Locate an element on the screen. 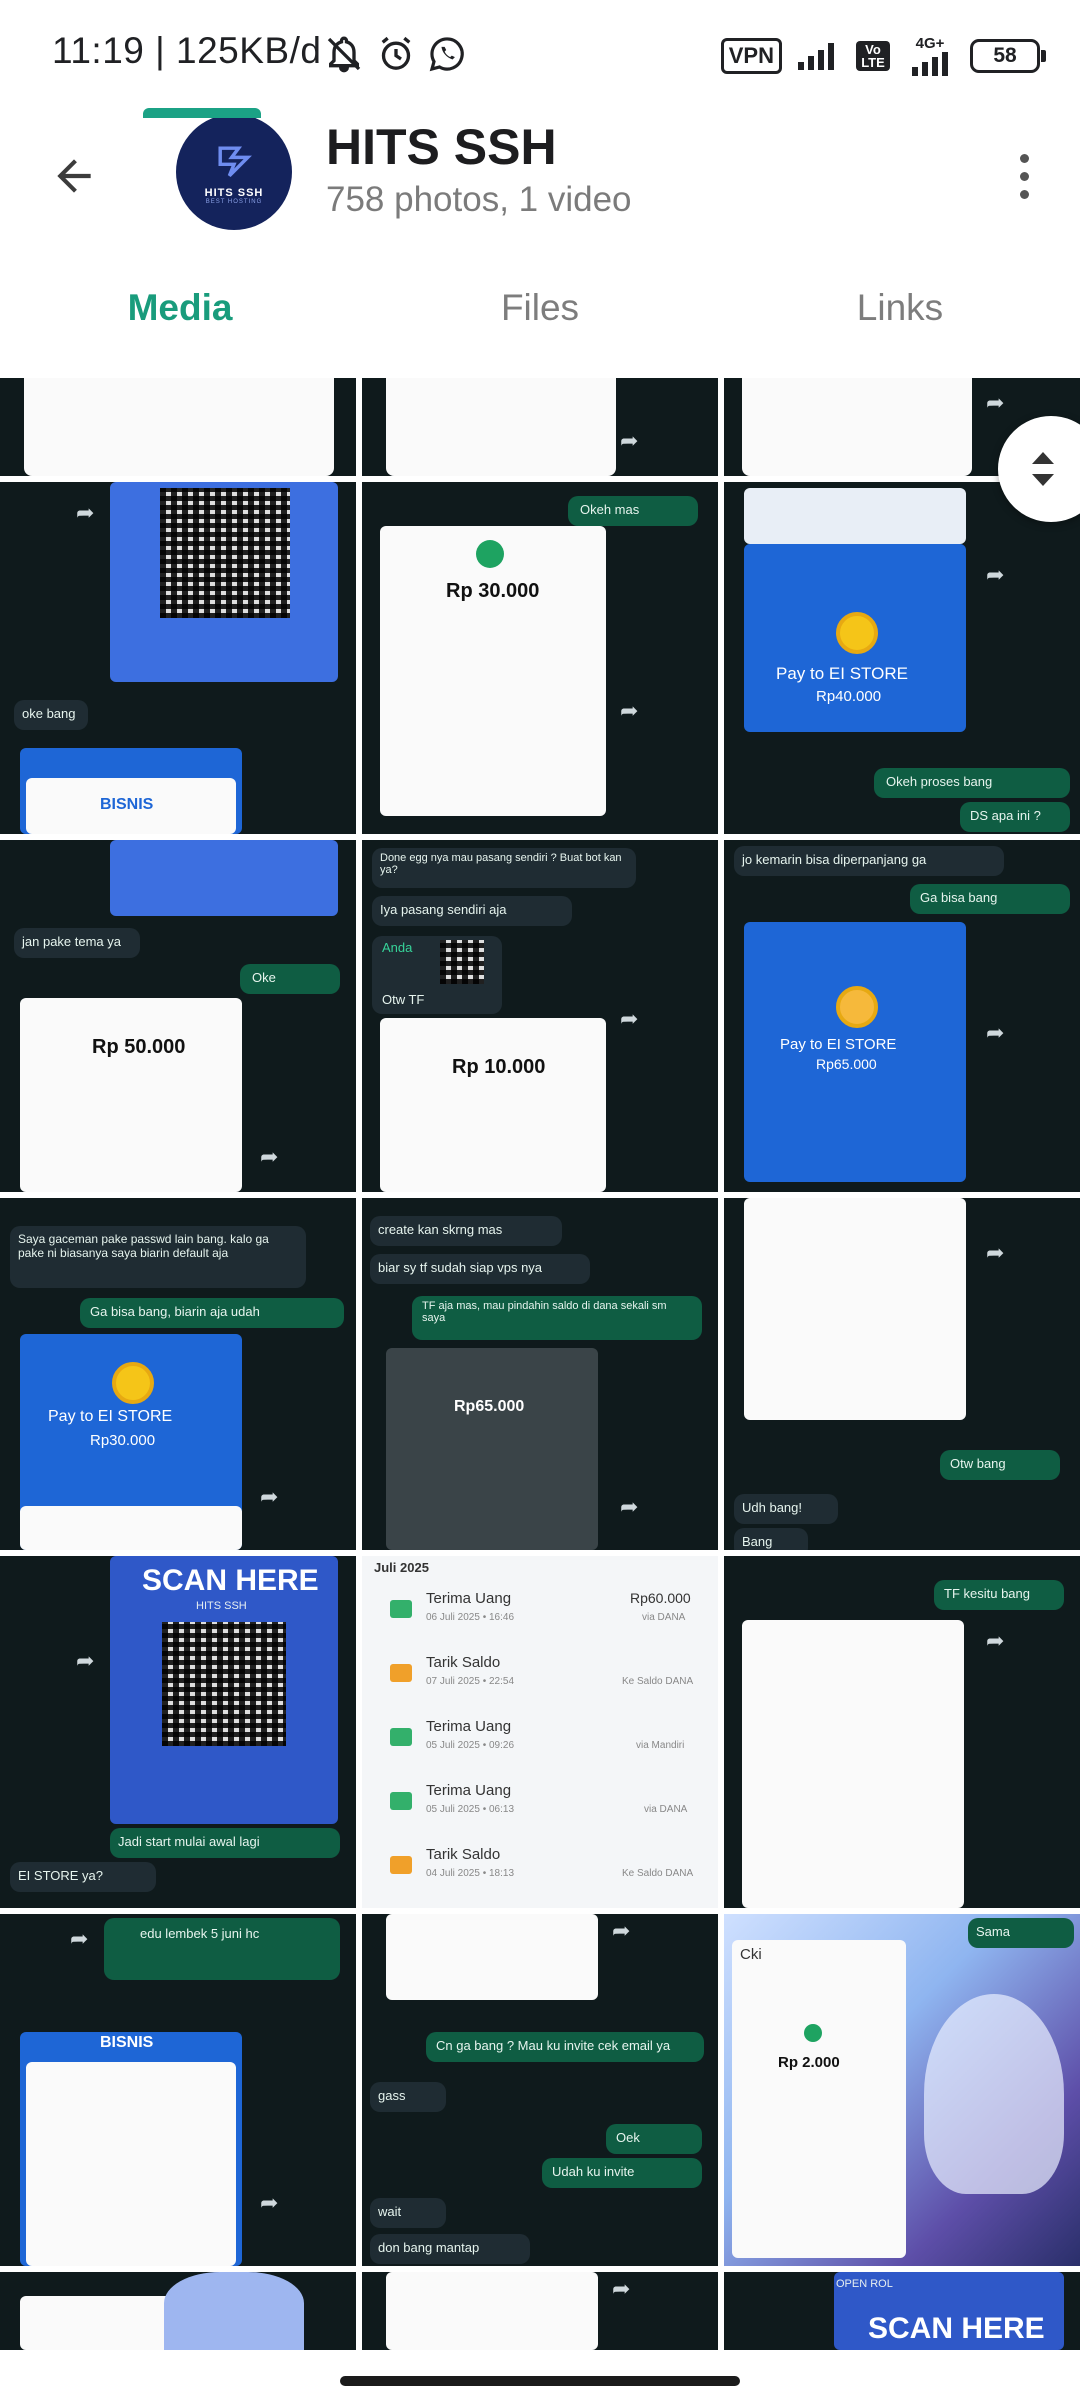  tab-media: Media is located at coordinates (180, 319).